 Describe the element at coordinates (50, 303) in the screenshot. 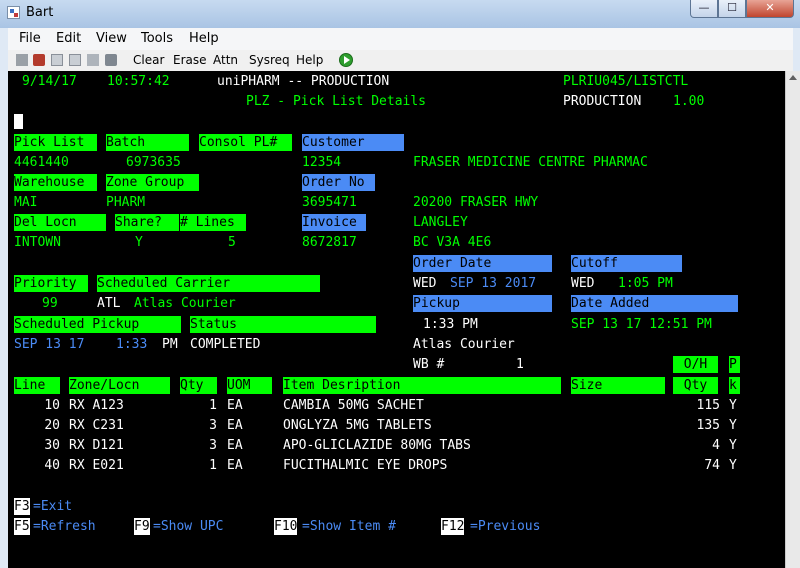

I see `priority-value: 99` at that location.